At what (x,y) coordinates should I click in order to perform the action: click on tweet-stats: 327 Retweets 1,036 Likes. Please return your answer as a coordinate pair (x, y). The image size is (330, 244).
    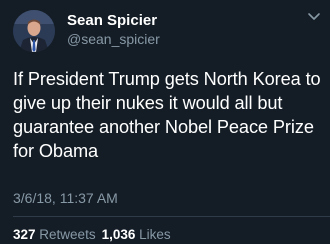
    Looking at the image, I should click on (92, 234).